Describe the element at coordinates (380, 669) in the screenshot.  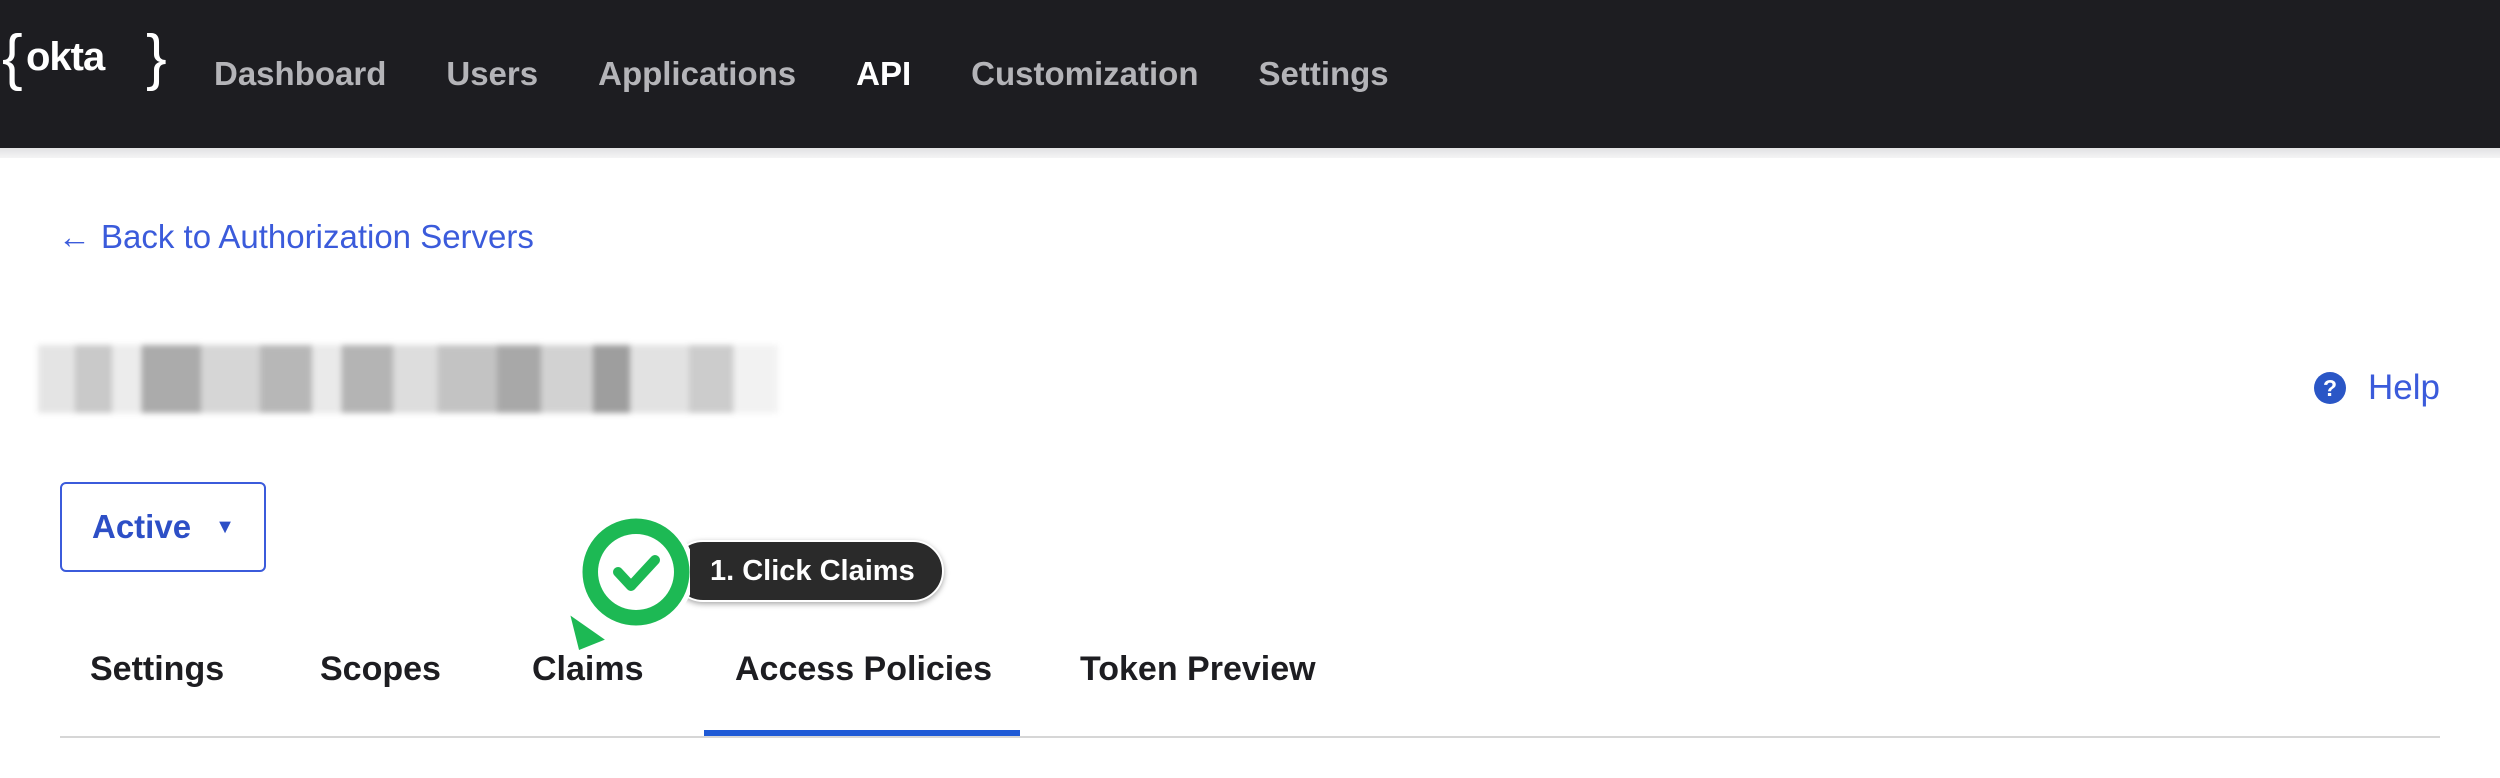
I see `tab-scopes: Scopes` at that location.